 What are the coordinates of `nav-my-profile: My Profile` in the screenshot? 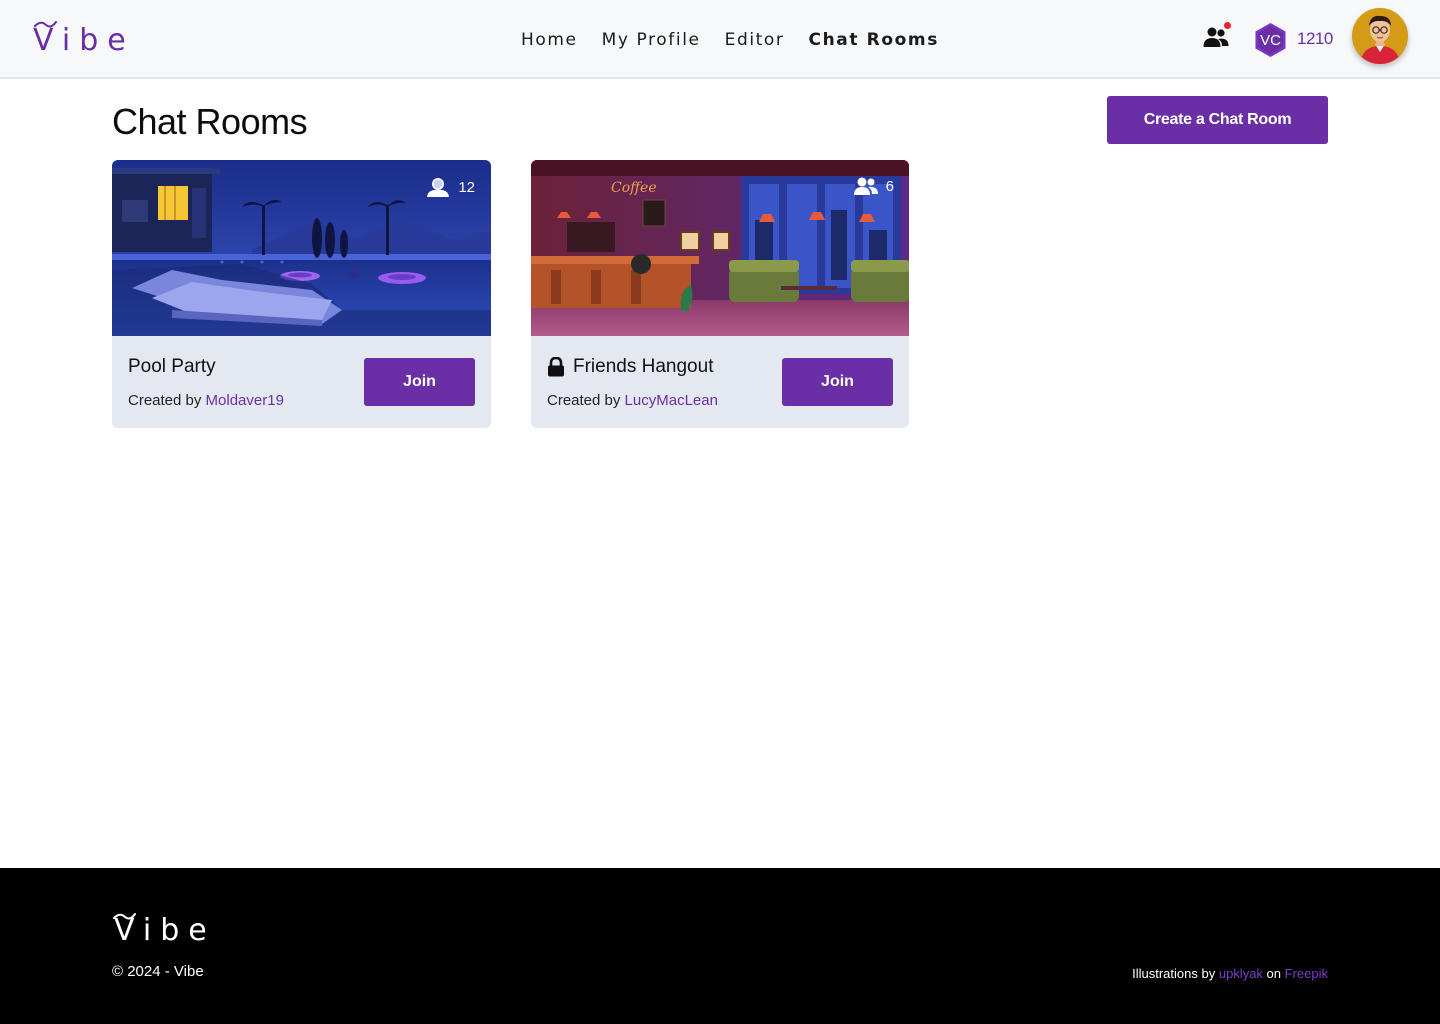 It's located at (651, 40).